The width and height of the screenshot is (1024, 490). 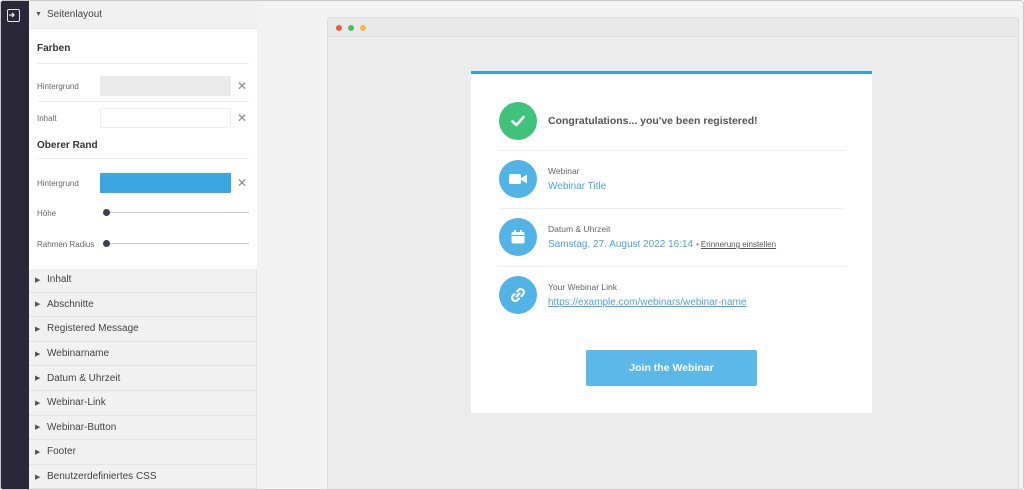 I want to click on section-webinar-link: ▶ Webinar-Link, so click(x=143, y=403).